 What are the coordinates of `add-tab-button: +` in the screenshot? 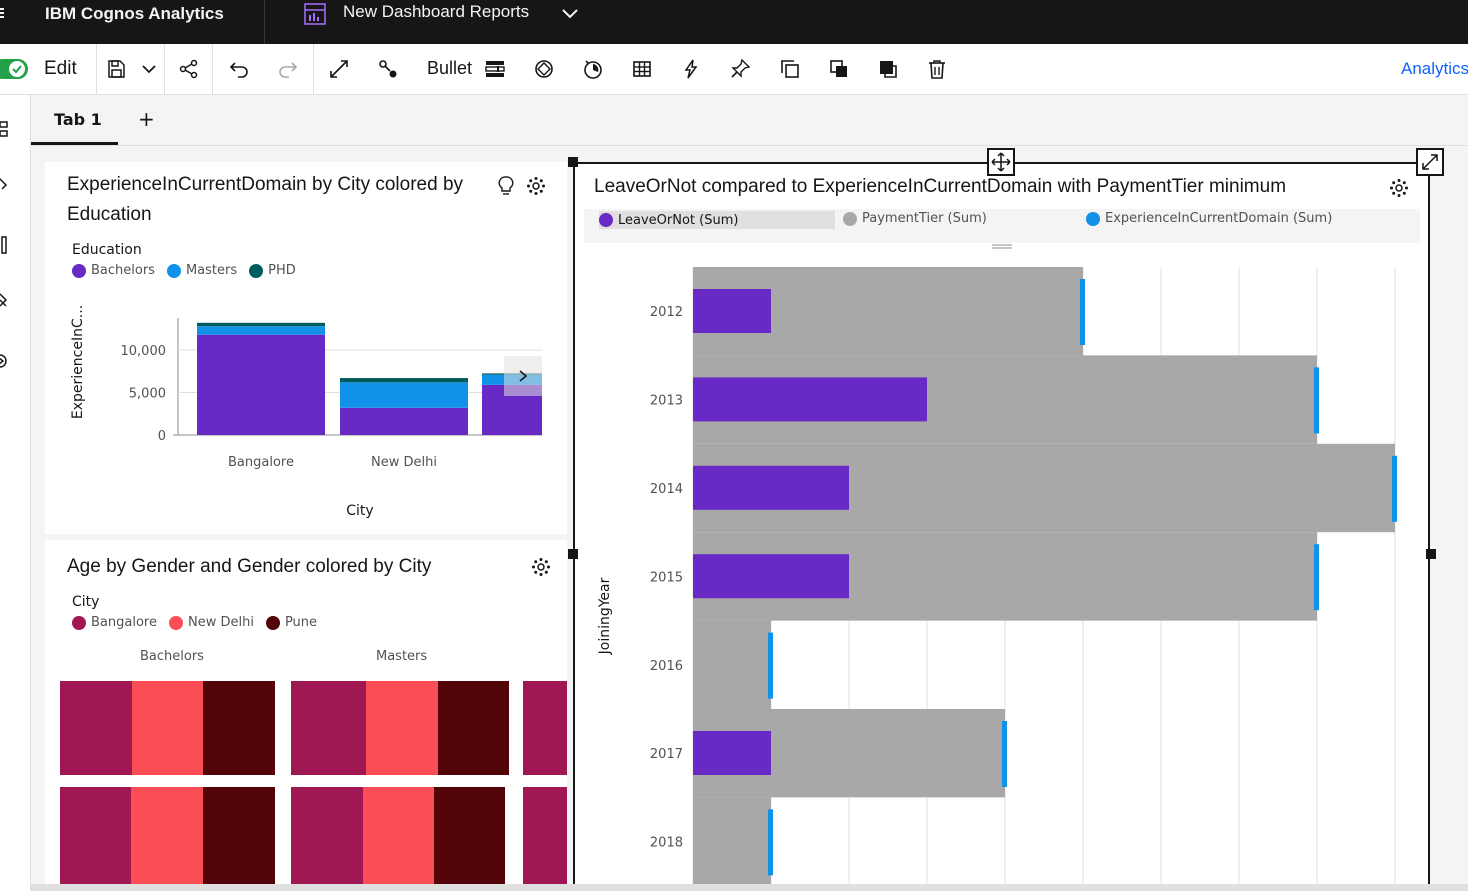 It's located at (146, 119).